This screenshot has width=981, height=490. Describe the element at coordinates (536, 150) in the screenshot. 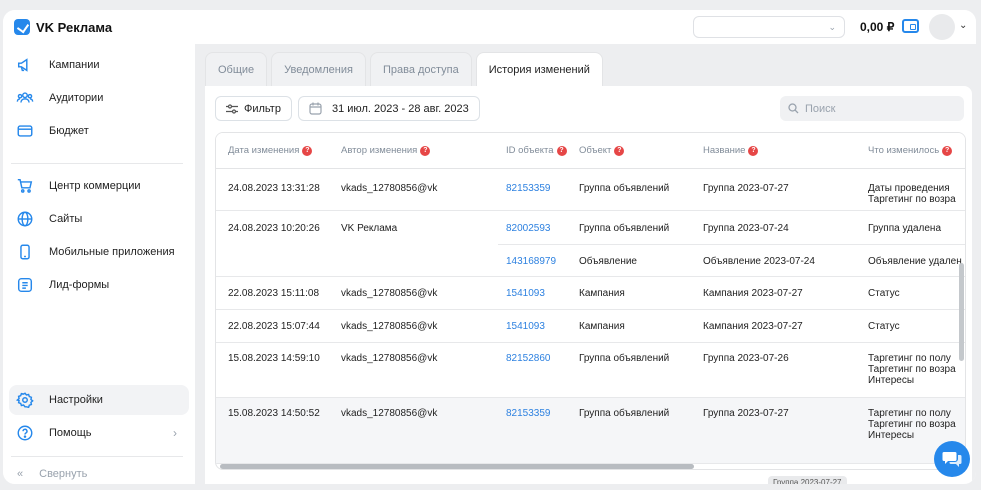

I see `col-header-object-id: ID объекта?` at that location.